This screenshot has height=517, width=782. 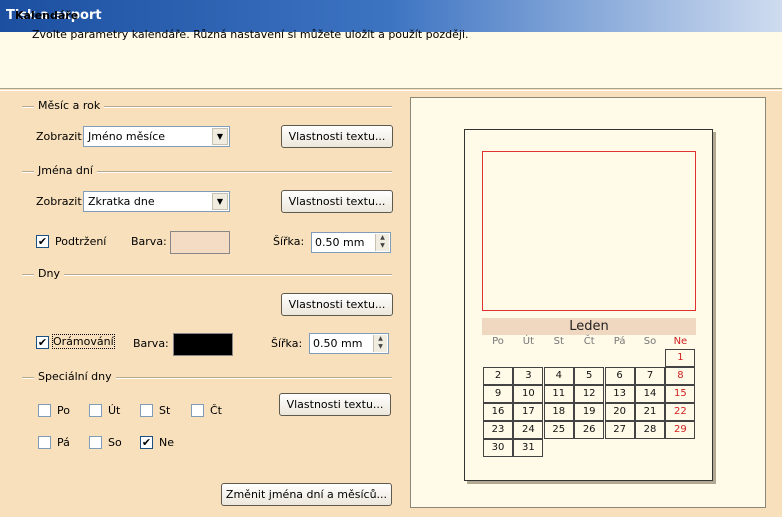 What do you see at coordinates (619, 341) in the screenshot?
I see `preview-day-header: Pá` at bounding box center [619, 341].